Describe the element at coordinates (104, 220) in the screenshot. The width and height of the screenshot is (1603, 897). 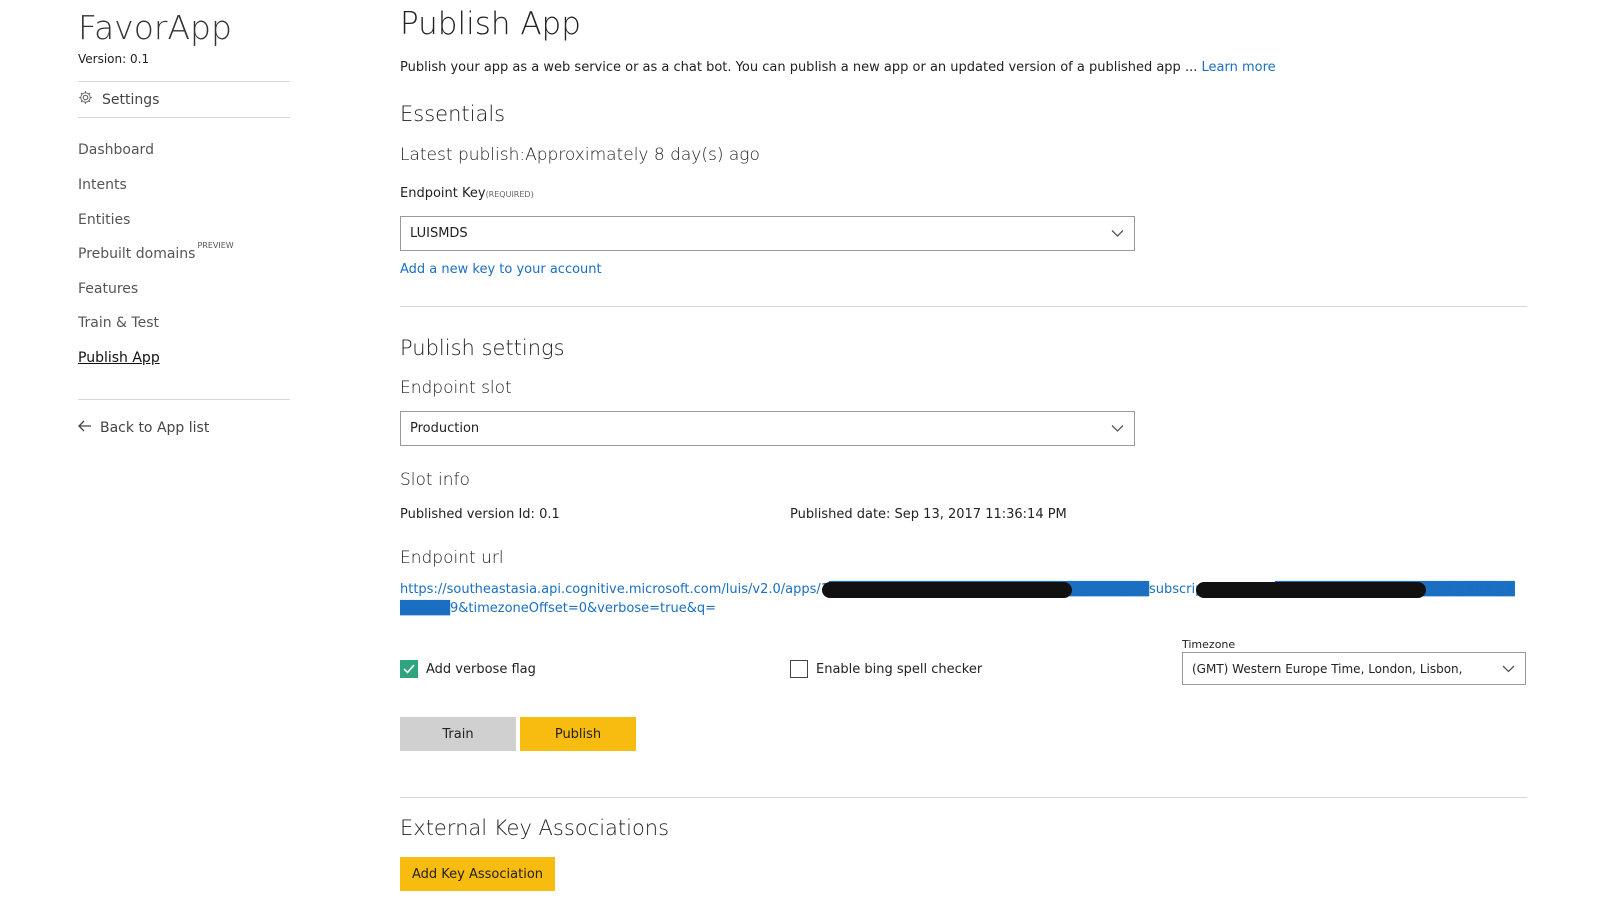
I see `sidebar-item-entities: Entities` at that location.